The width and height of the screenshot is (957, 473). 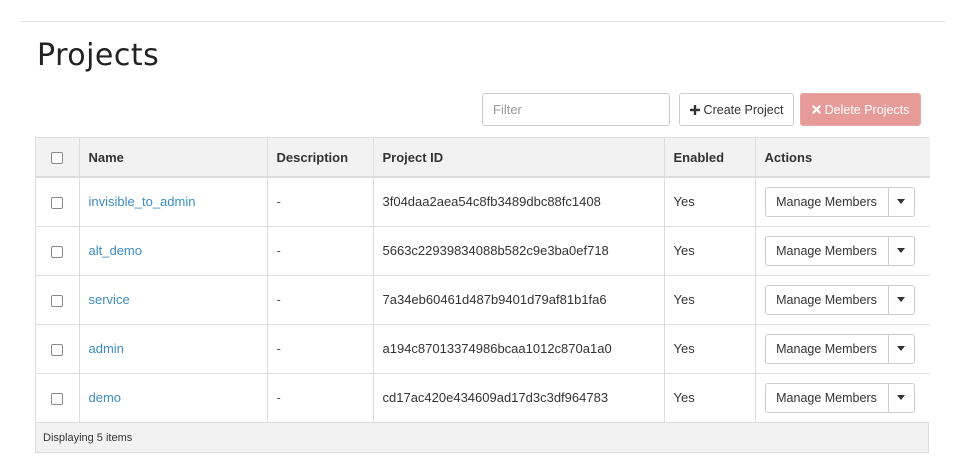 I want to click on column-header-project-id: Project ID, so click(x=518, y=158).